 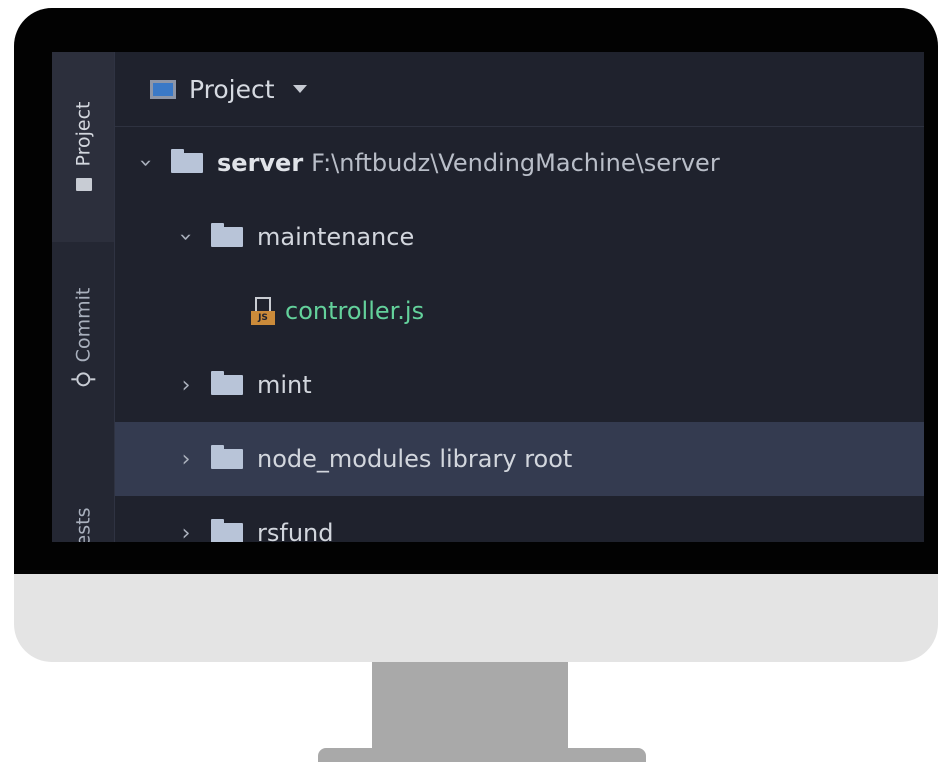 I want to click on project-panel-header: Project, so click(x=519, y=89).